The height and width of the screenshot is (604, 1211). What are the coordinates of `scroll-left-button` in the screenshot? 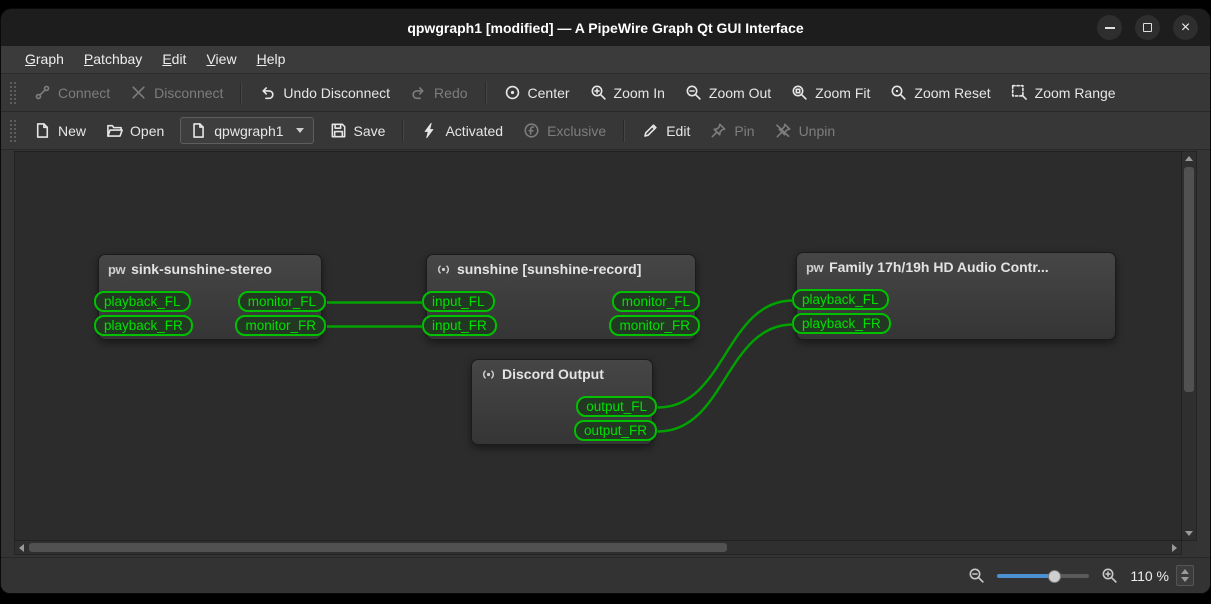 It's located at (21, 547).